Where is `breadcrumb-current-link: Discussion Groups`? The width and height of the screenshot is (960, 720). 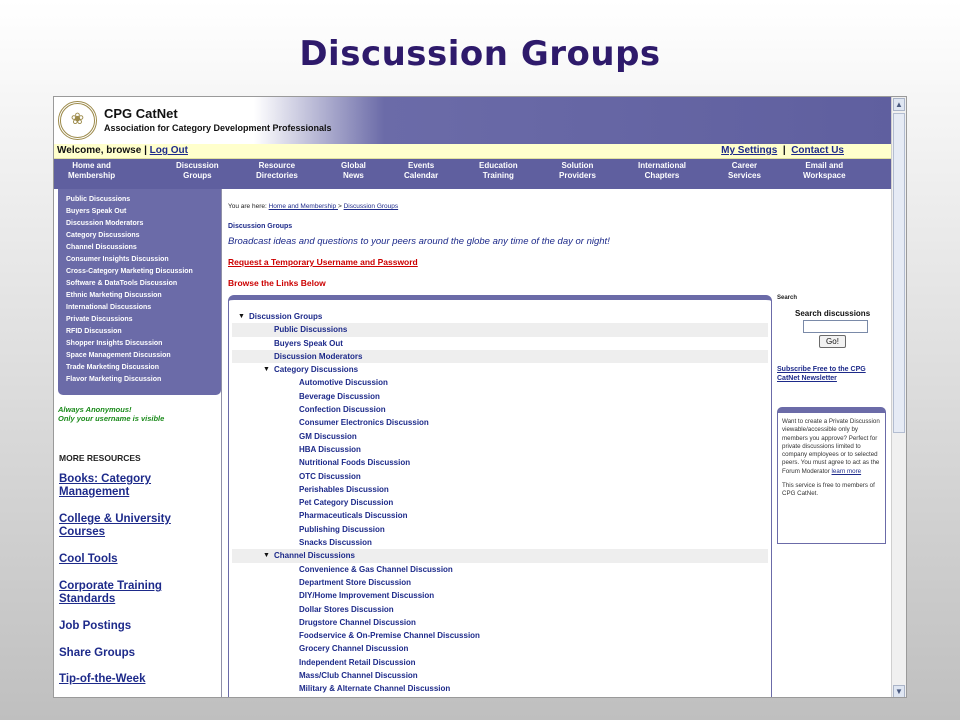 breadcrumb-current-link: Discussion Groups is located at coordinates (371, 206).